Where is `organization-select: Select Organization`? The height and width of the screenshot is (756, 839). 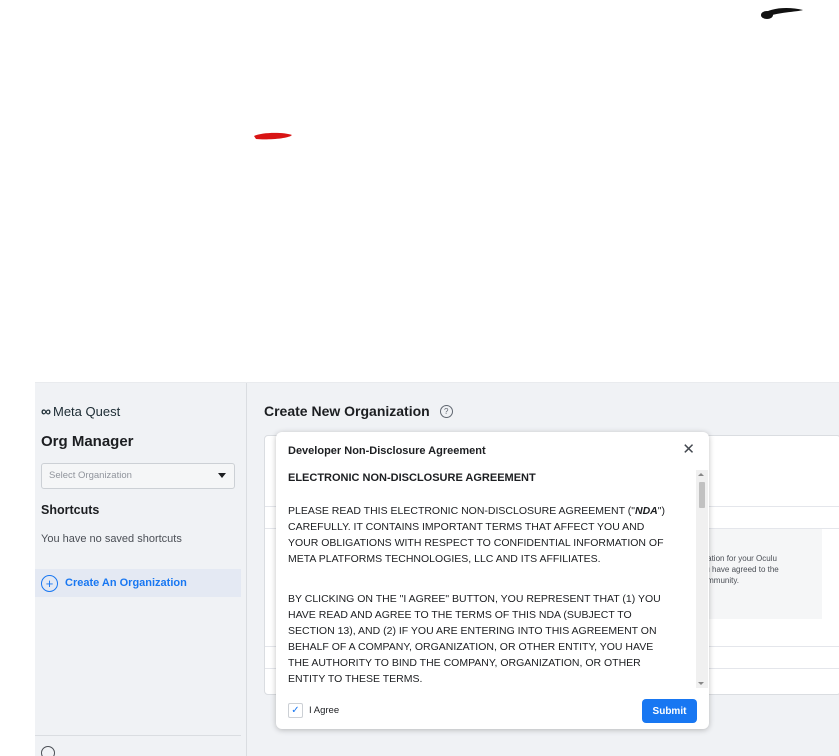 organization-select: Select Organization is located at coordinates (138, 476).